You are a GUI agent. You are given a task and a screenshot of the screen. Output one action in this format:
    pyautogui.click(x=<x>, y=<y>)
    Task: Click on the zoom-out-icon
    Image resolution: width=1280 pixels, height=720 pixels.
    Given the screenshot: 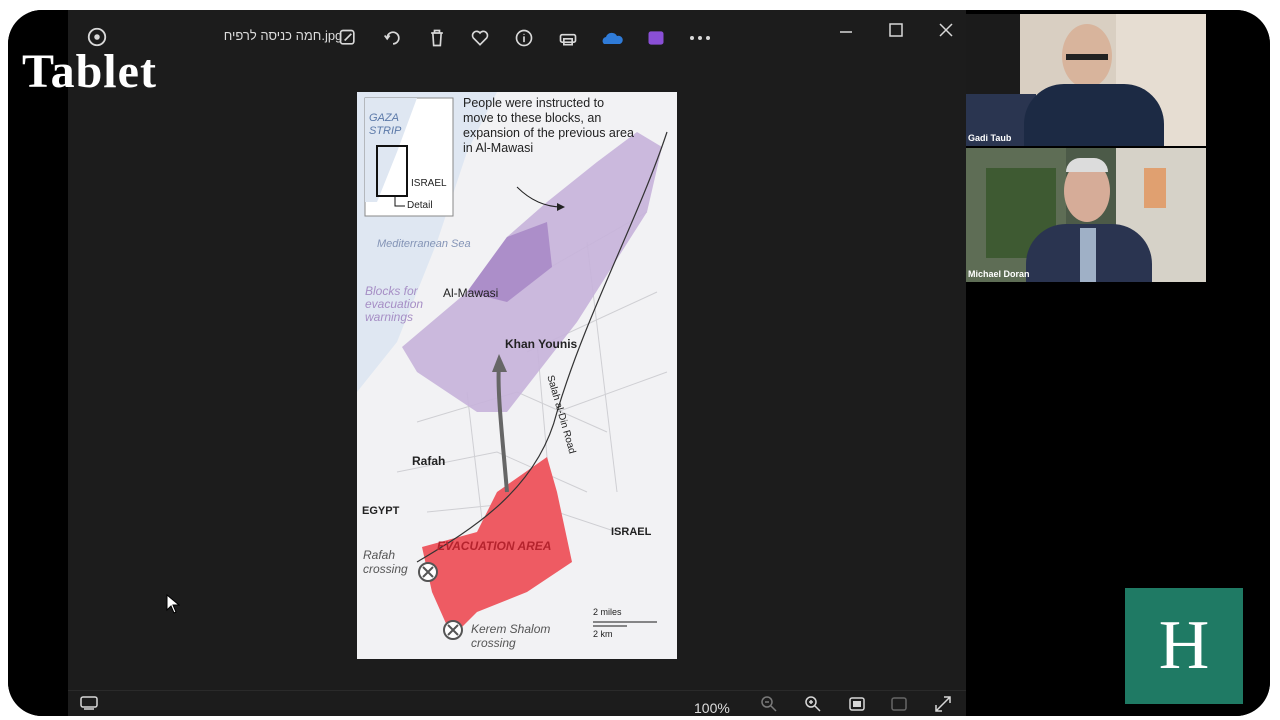 What is the action you would take?
    pyautogui.click(x=769, y=704)
    